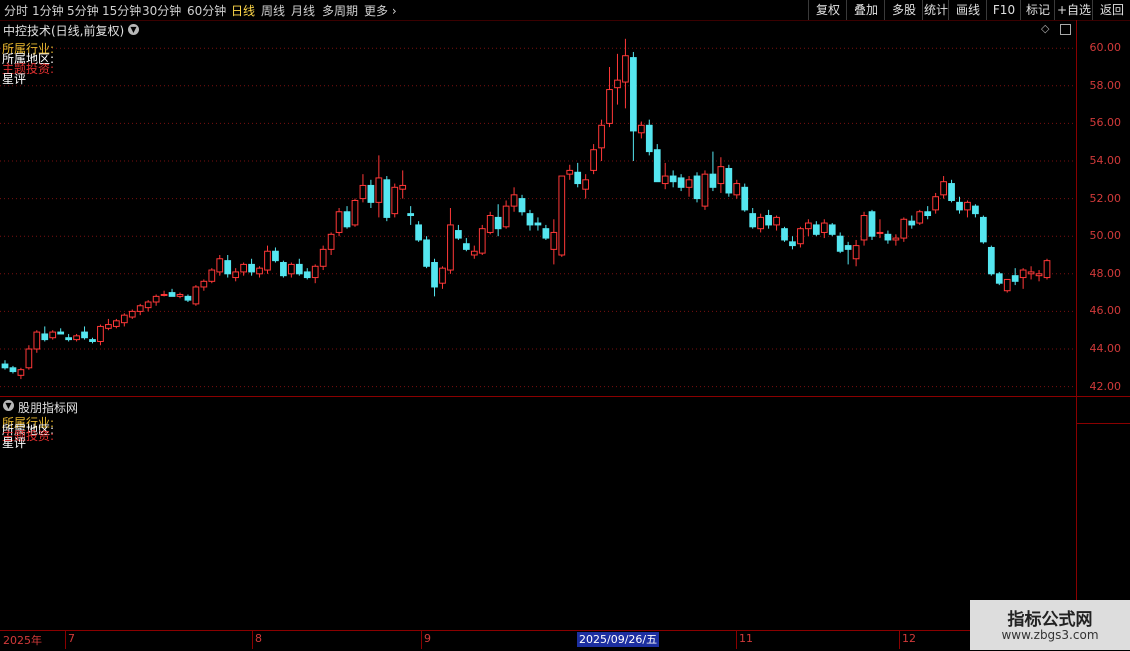 The width and height of the screenshot is (1130, 651). Describe the element at coordinates (121, 10) in the screenshot. I see `period-tab-15min: 15分钟` at that location.